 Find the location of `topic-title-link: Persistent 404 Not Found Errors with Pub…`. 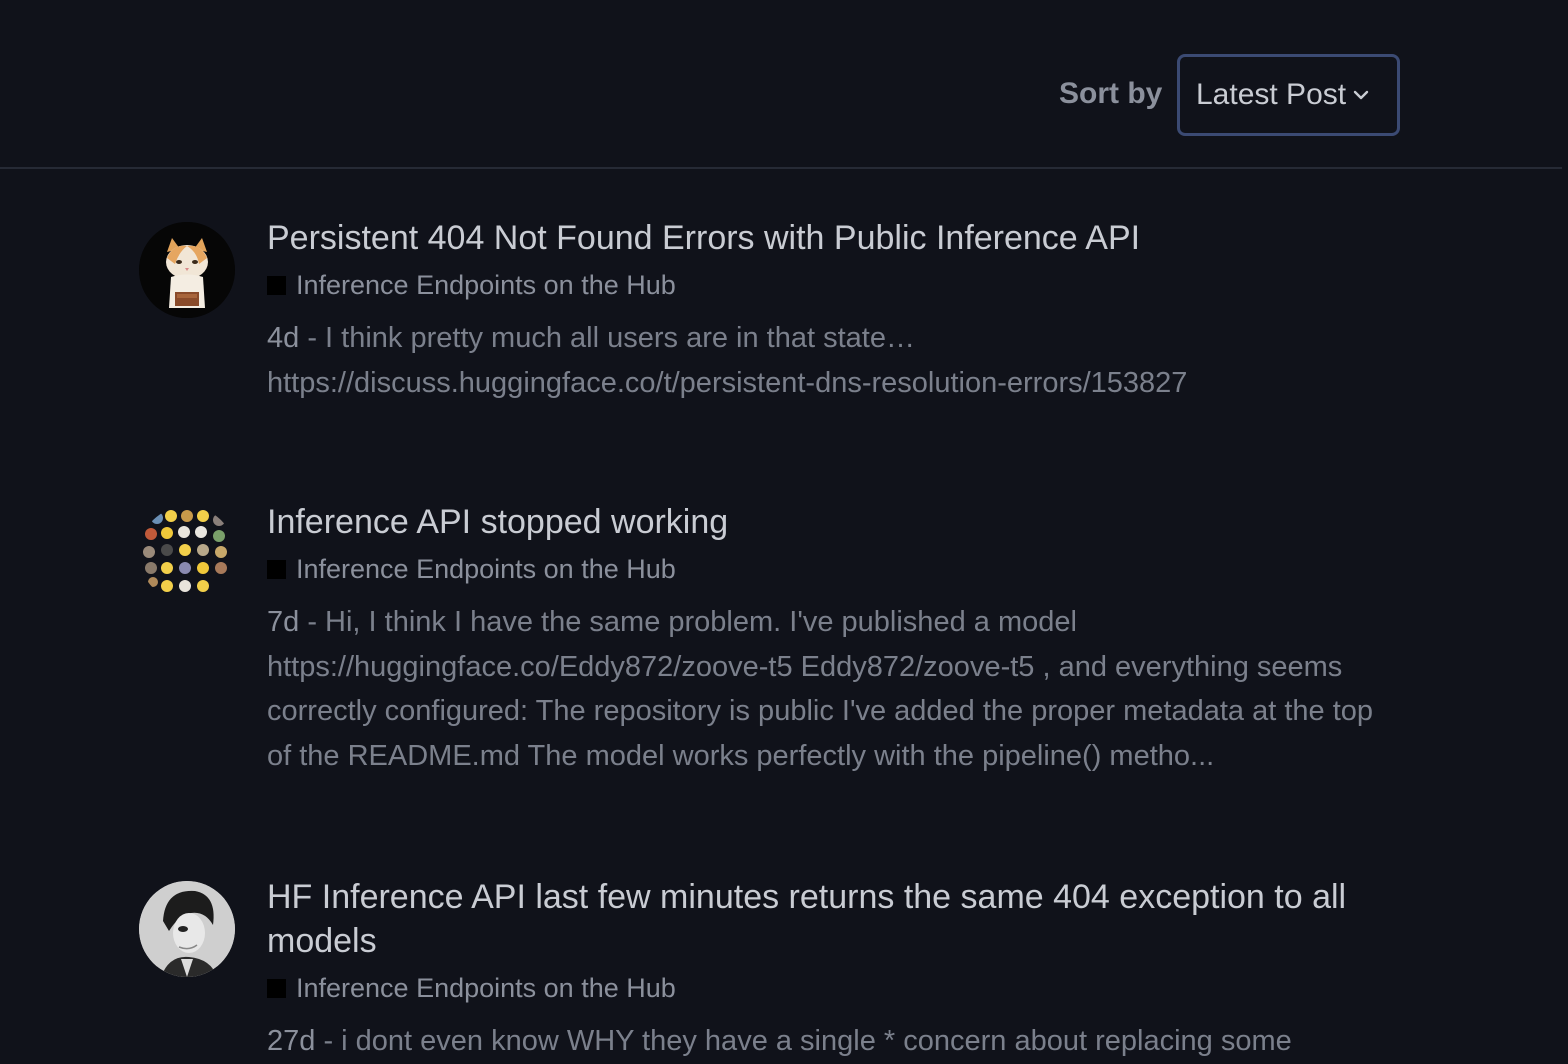

topic-title-link: Persistent 404 Not Found Errors with Pub… is located at coordinates (832, 238).